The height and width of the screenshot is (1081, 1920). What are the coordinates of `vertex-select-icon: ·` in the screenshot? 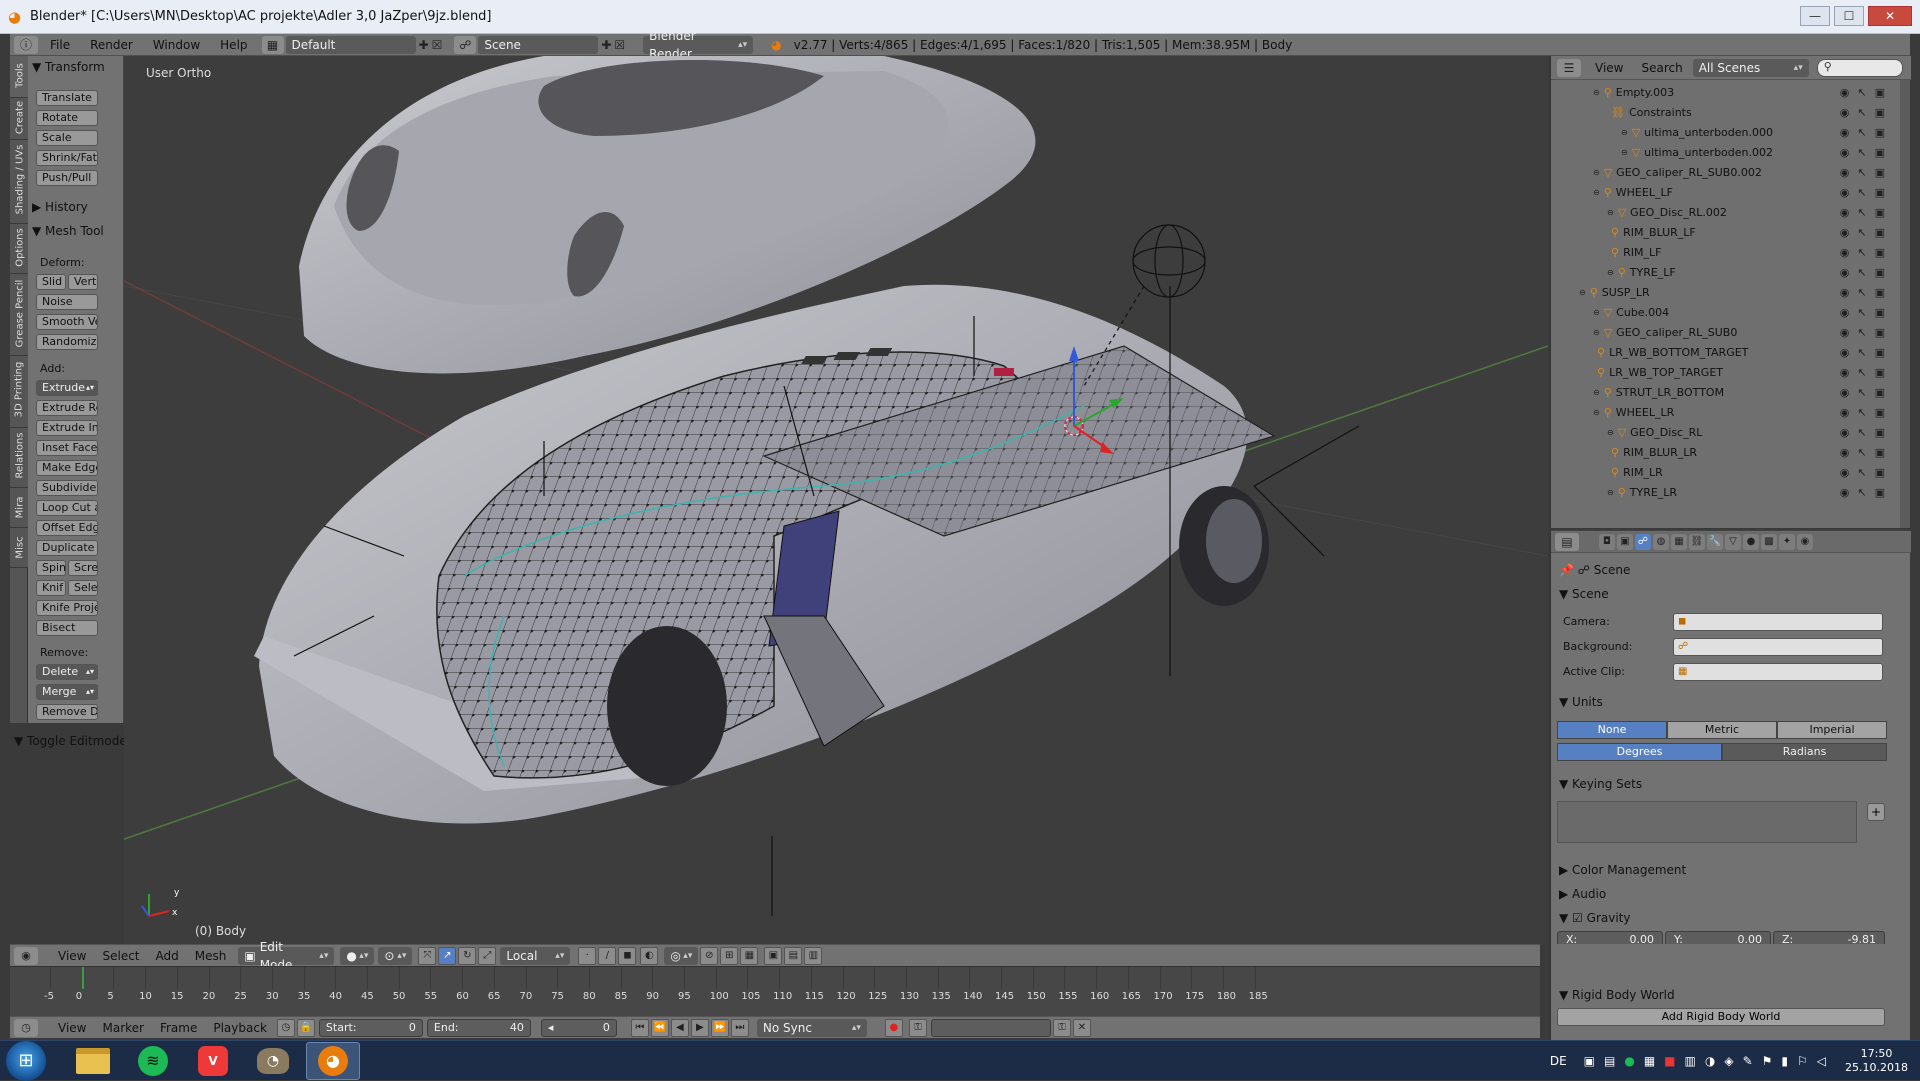 It's located at (587, 955).